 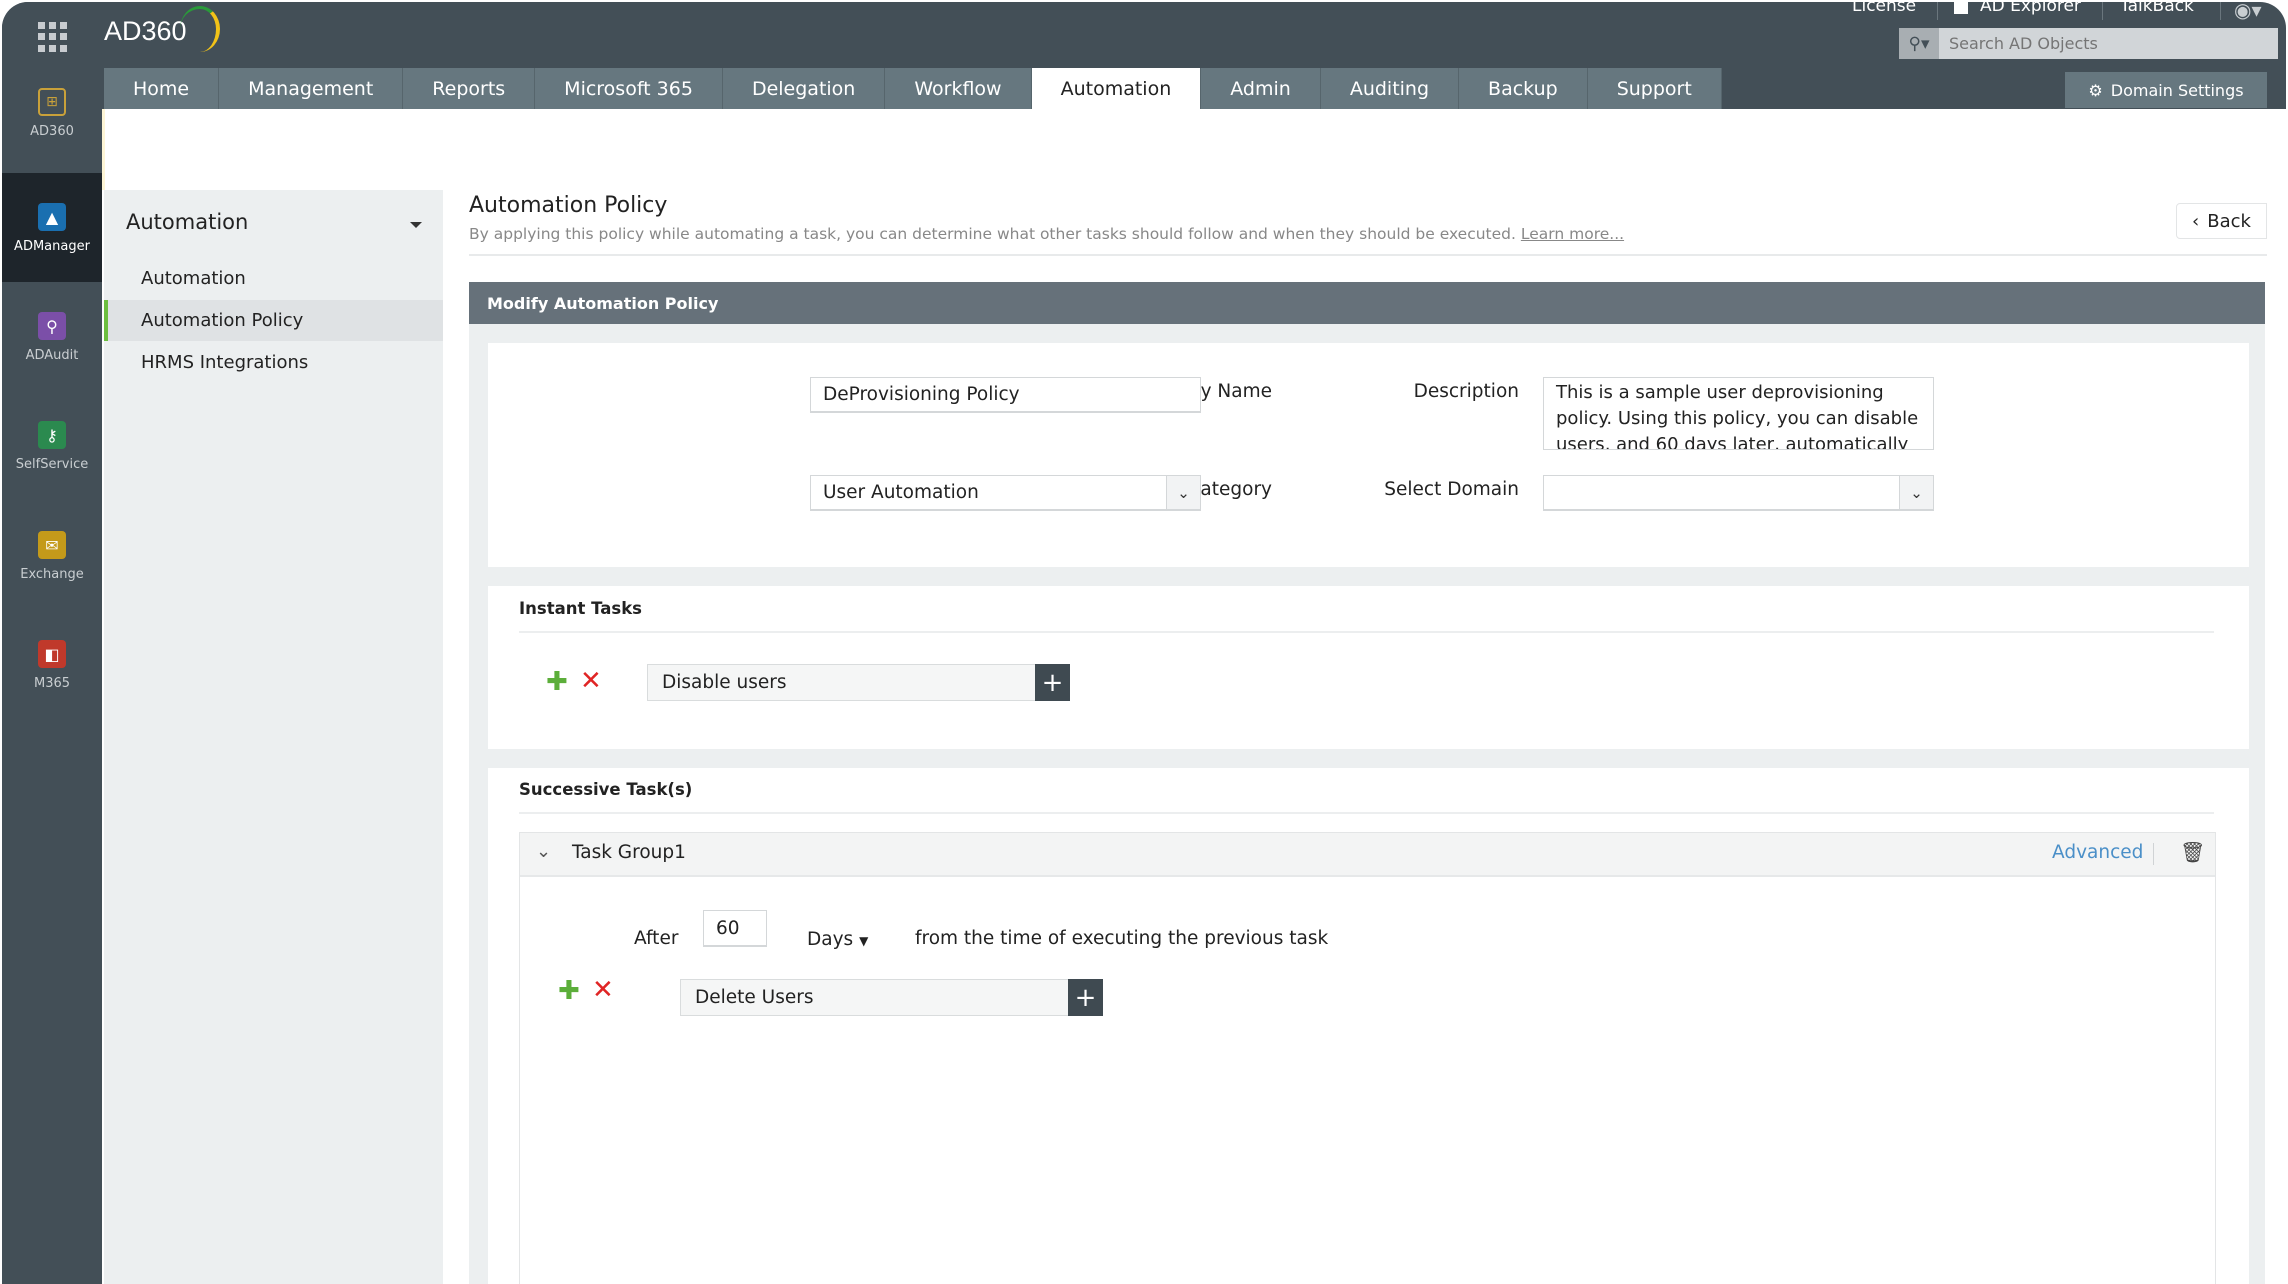 What do you see at coordinates (629, 852) in the screenshot?
I see `task-group-name: Task Group1` at bounding box center [629, 852].